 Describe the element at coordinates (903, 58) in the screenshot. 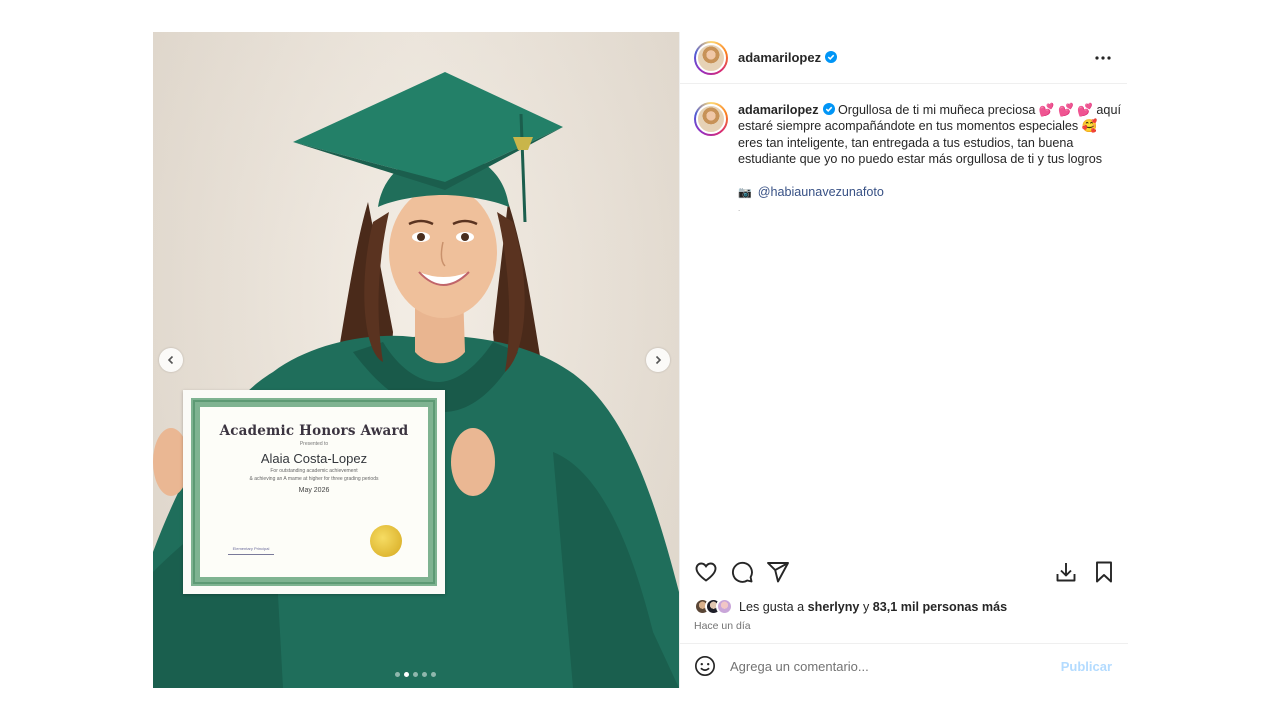

I see `post-header: adamarilopez` at that location.